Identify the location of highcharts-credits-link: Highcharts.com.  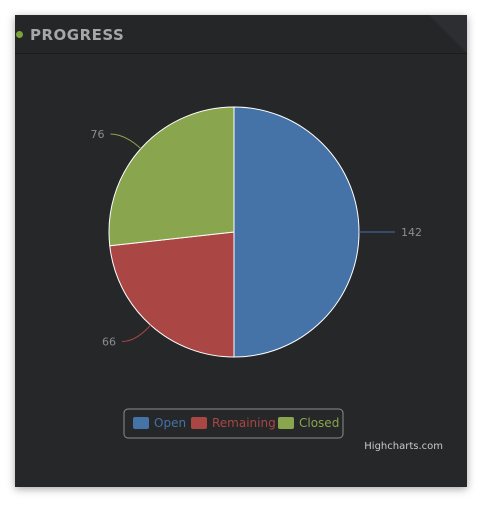
(403, 446).